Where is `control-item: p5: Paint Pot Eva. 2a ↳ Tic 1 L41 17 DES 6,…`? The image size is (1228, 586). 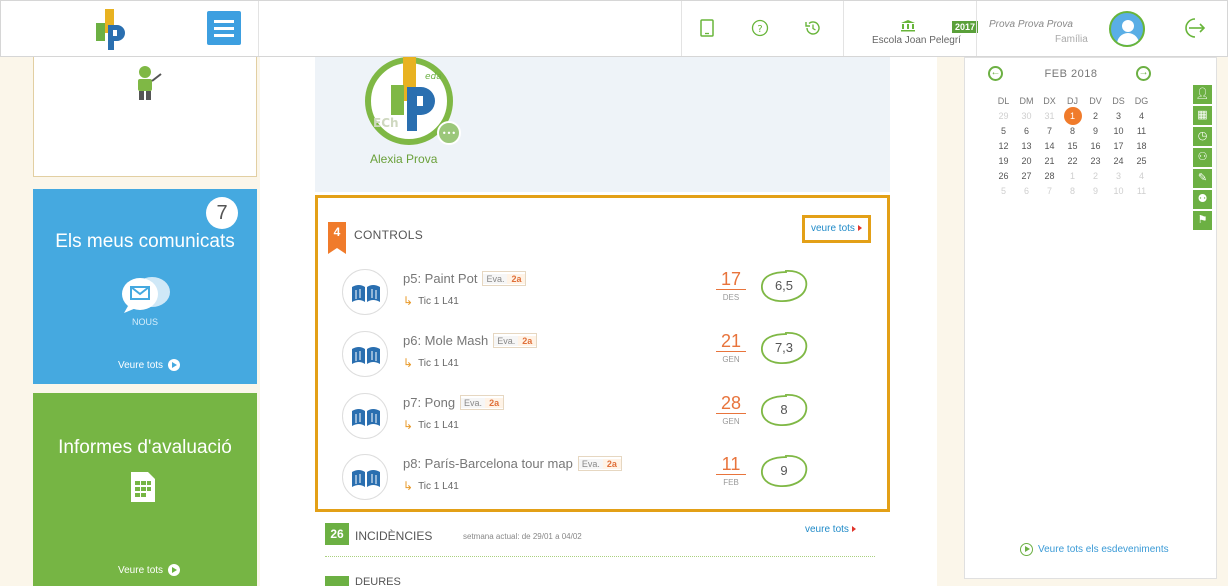
control-item: p5: Paint Pot Eva. 2a ↳ Tic 1 L41 17 DES 6,… is located at coordinates (602, 299).